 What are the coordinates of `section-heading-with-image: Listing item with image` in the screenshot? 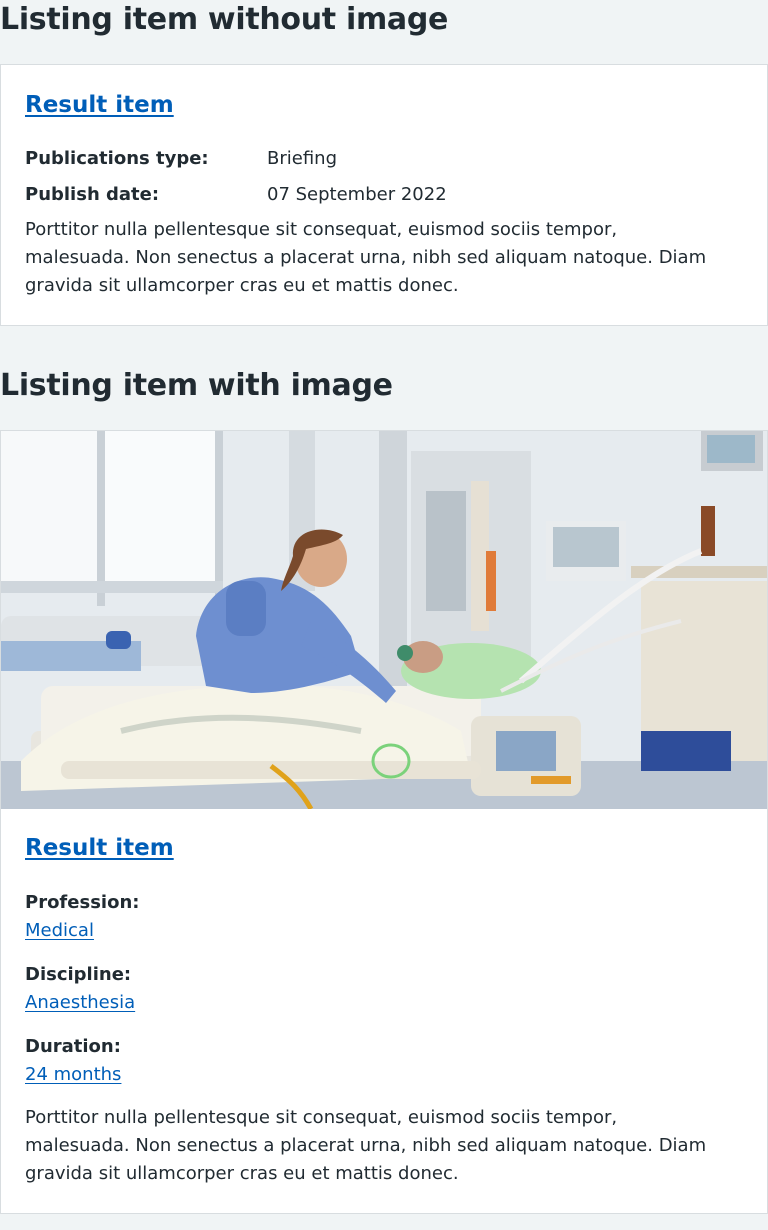 It's located at (196, 385).